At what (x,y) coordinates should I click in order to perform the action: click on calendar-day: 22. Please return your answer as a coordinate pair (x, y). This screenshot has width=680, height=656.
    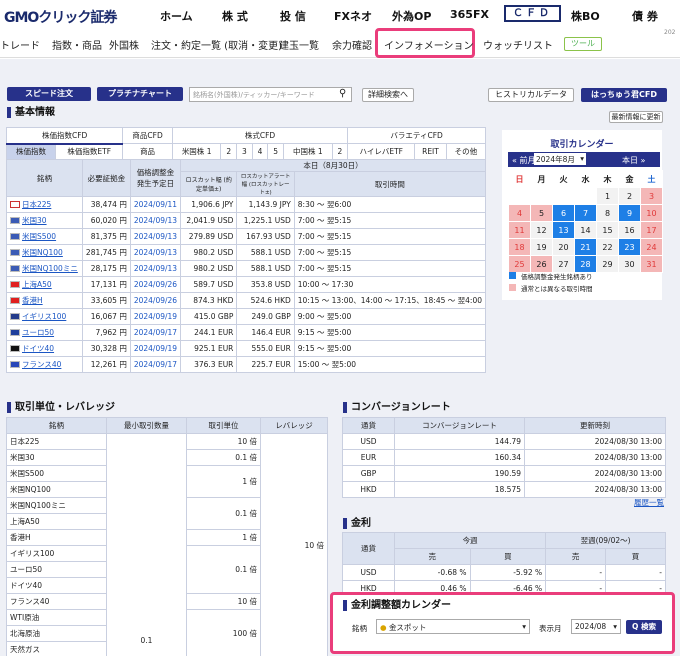
    Looking at the image, I should click on (607, 247).